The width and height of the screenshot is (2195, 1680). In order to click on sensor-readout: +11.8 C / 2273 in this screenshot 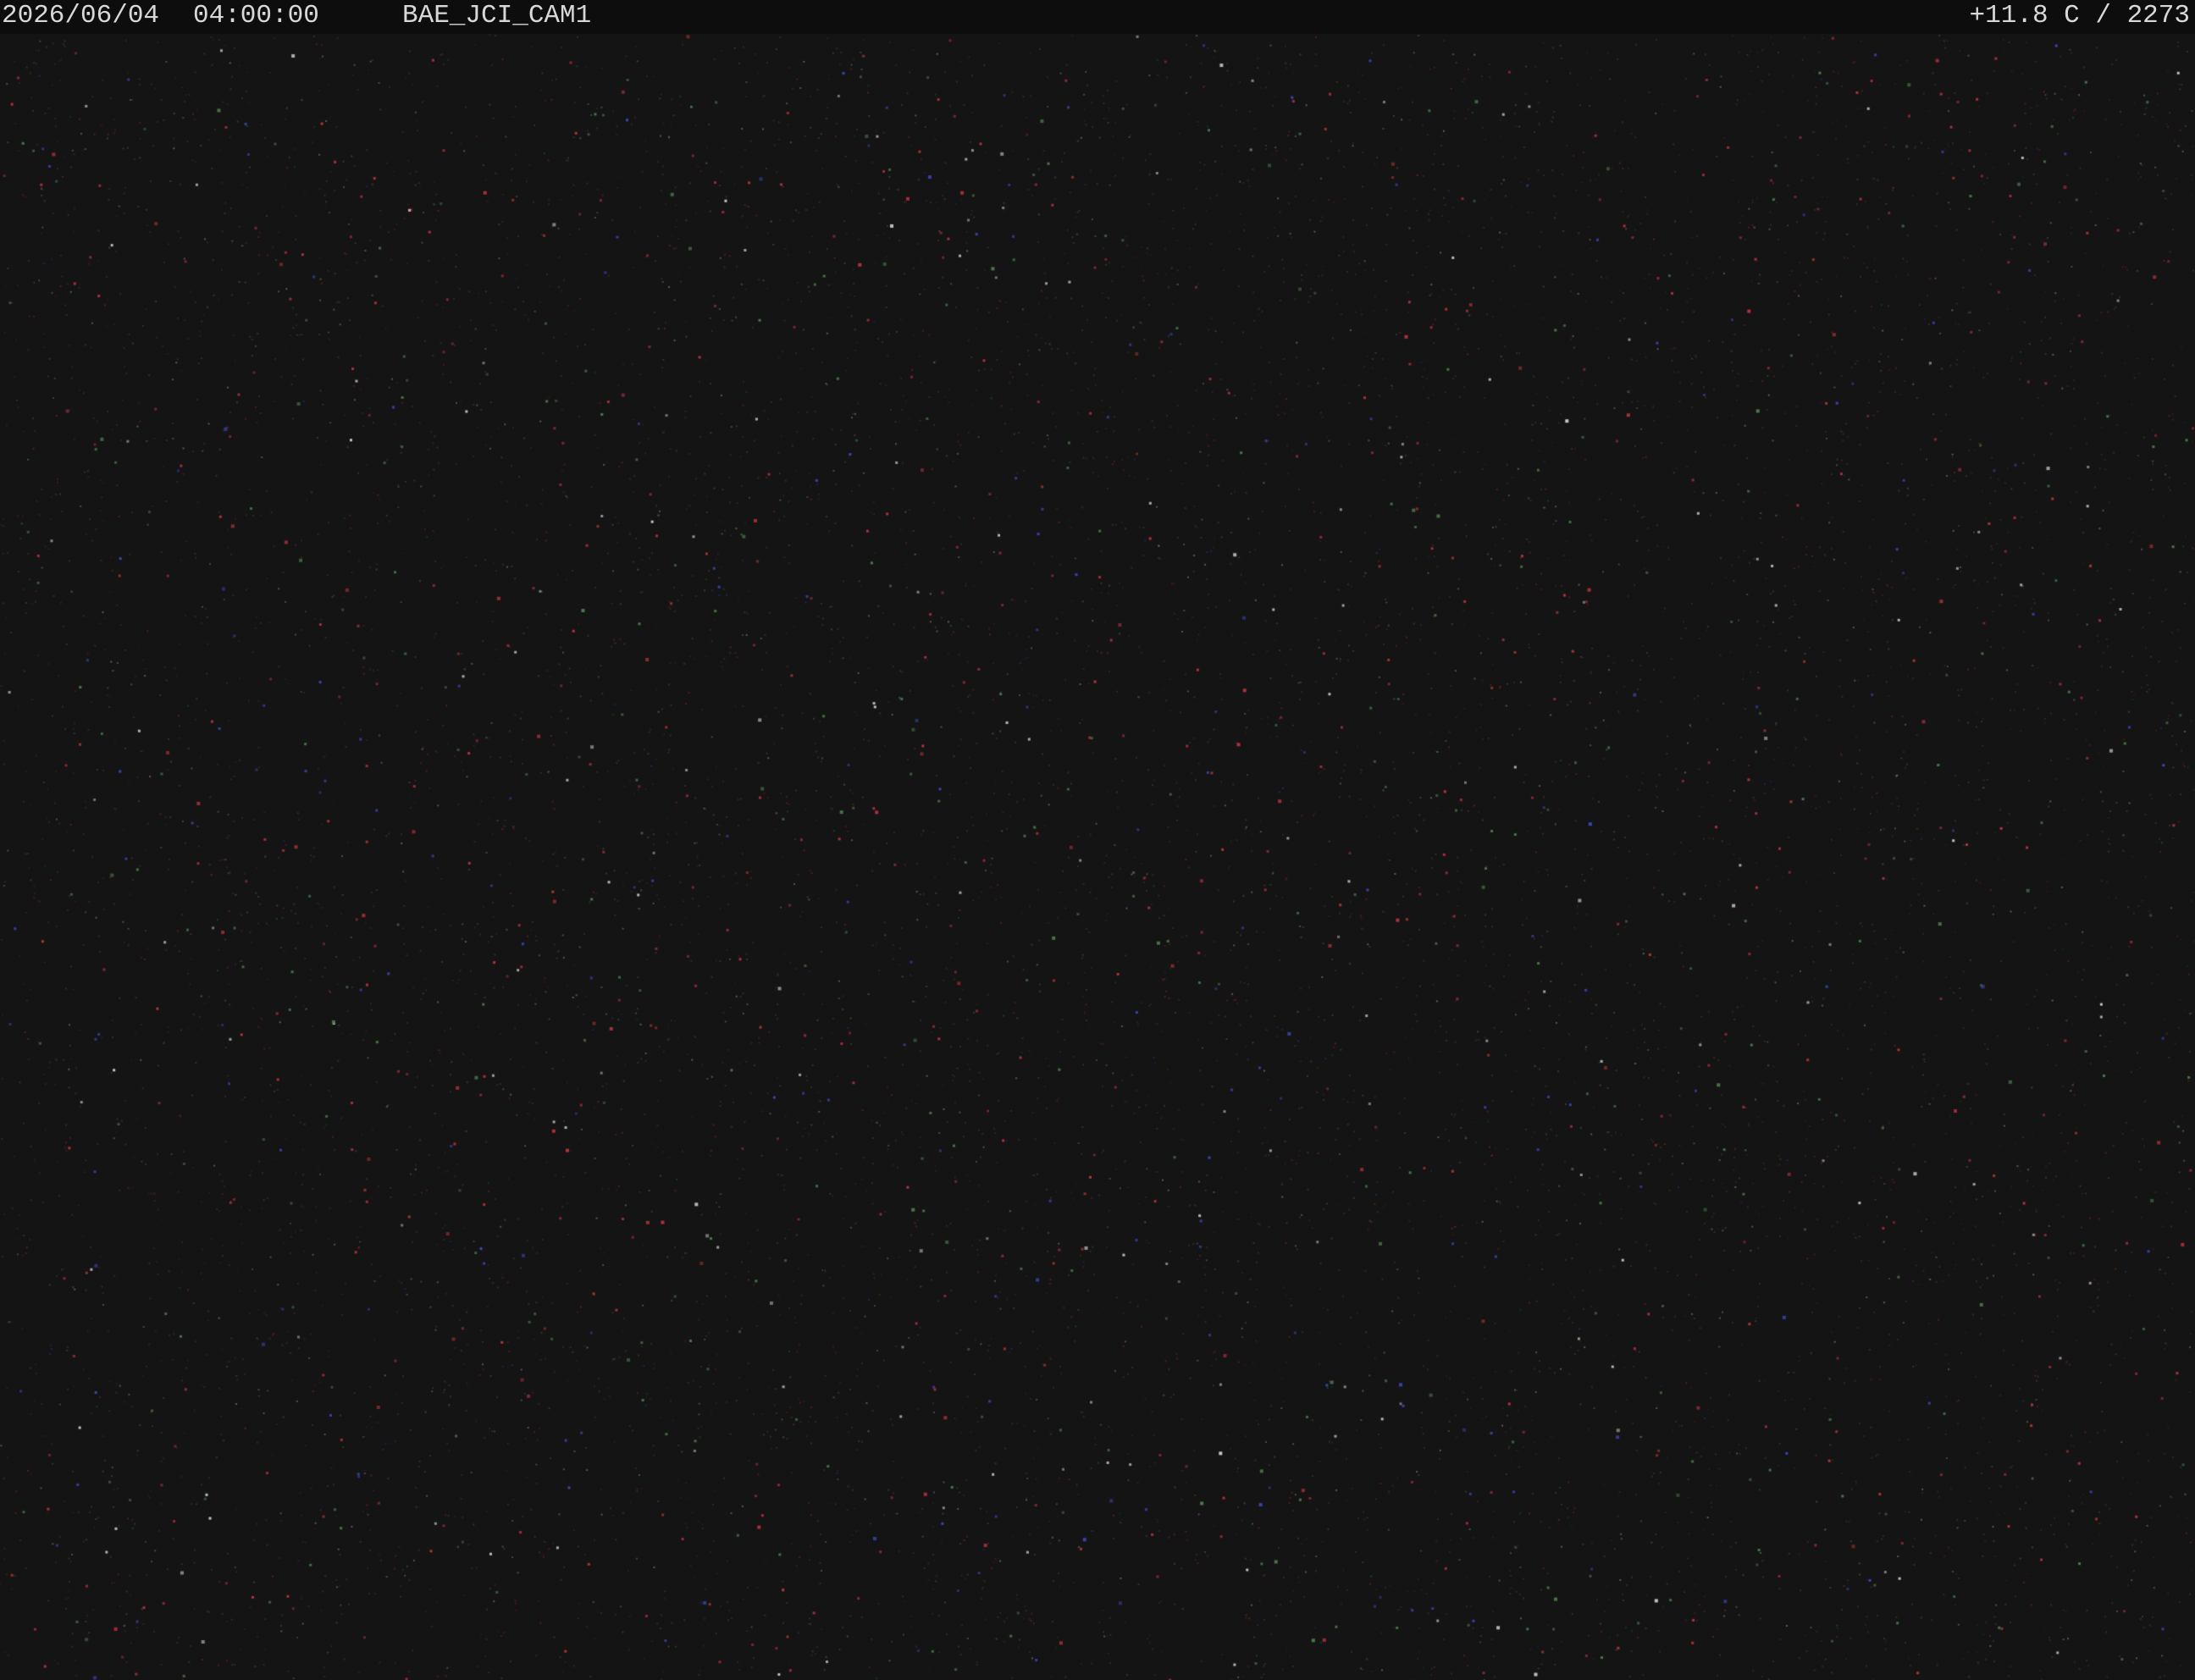, I will do `click(2079, 15)`.